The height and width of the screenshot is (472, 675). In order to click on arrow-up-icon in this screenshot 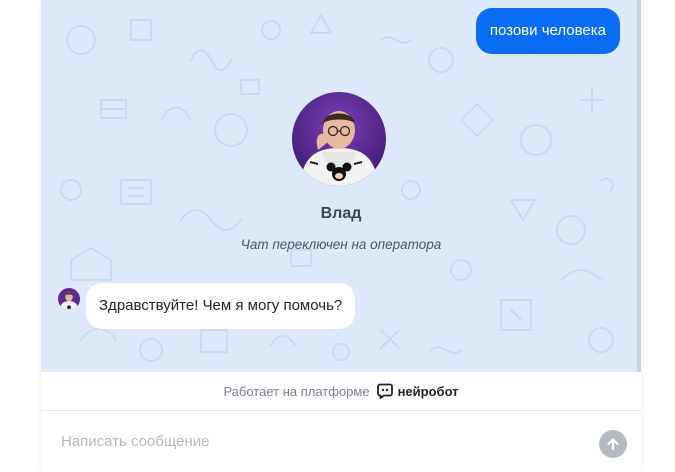, I will do `click(613, 444)`.